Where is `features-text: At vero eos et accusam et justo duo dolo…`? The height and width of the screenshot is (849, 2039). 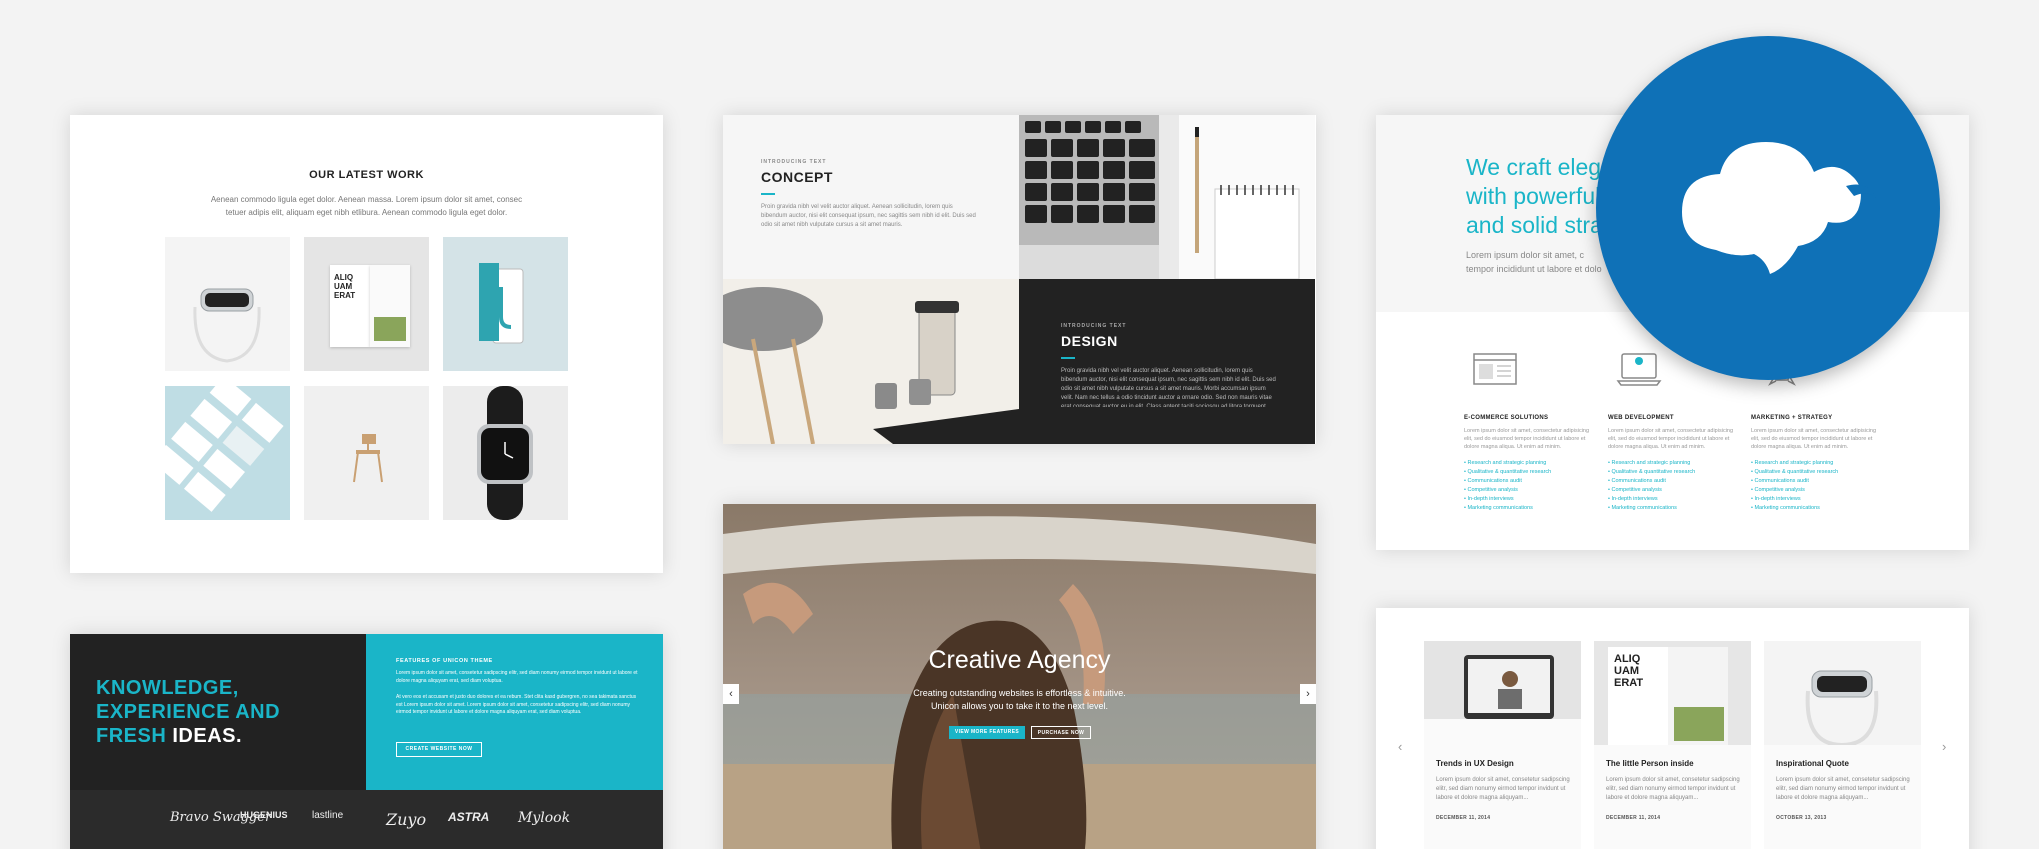
features-text: At vero eos et accusam et justo duo dolo… is located at coordinates (516, 704).